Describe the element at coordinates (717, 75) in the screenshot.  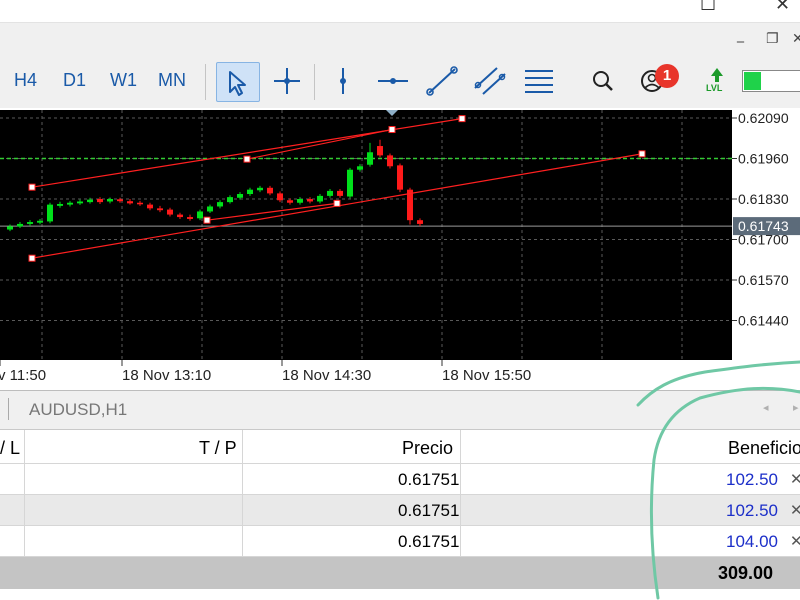
I see `arrow-up-icon` at that location.